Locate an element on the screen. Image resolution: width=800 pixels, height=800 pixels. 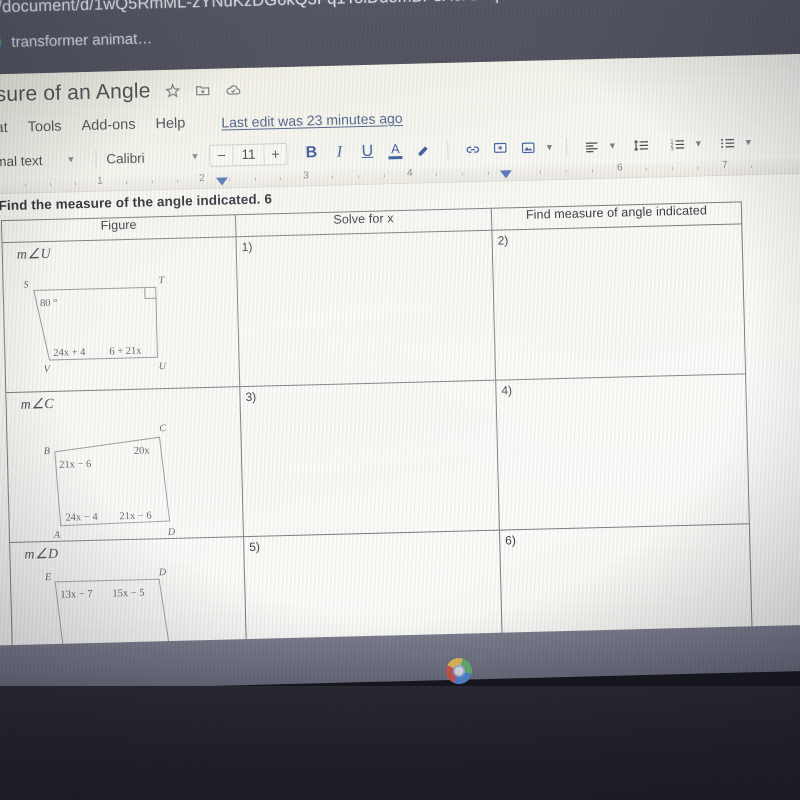
expression-24x-4: 24x + 4 is located at coordinates (69, 353).